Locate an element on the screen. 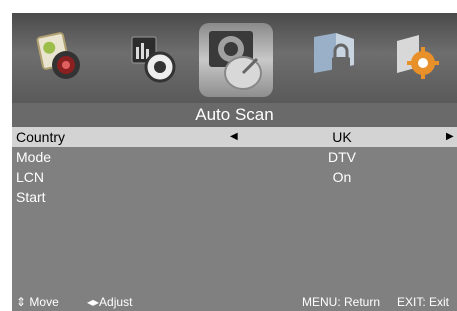 The image size is (457, 311). picture-icon is located at coordinates (61, 58).